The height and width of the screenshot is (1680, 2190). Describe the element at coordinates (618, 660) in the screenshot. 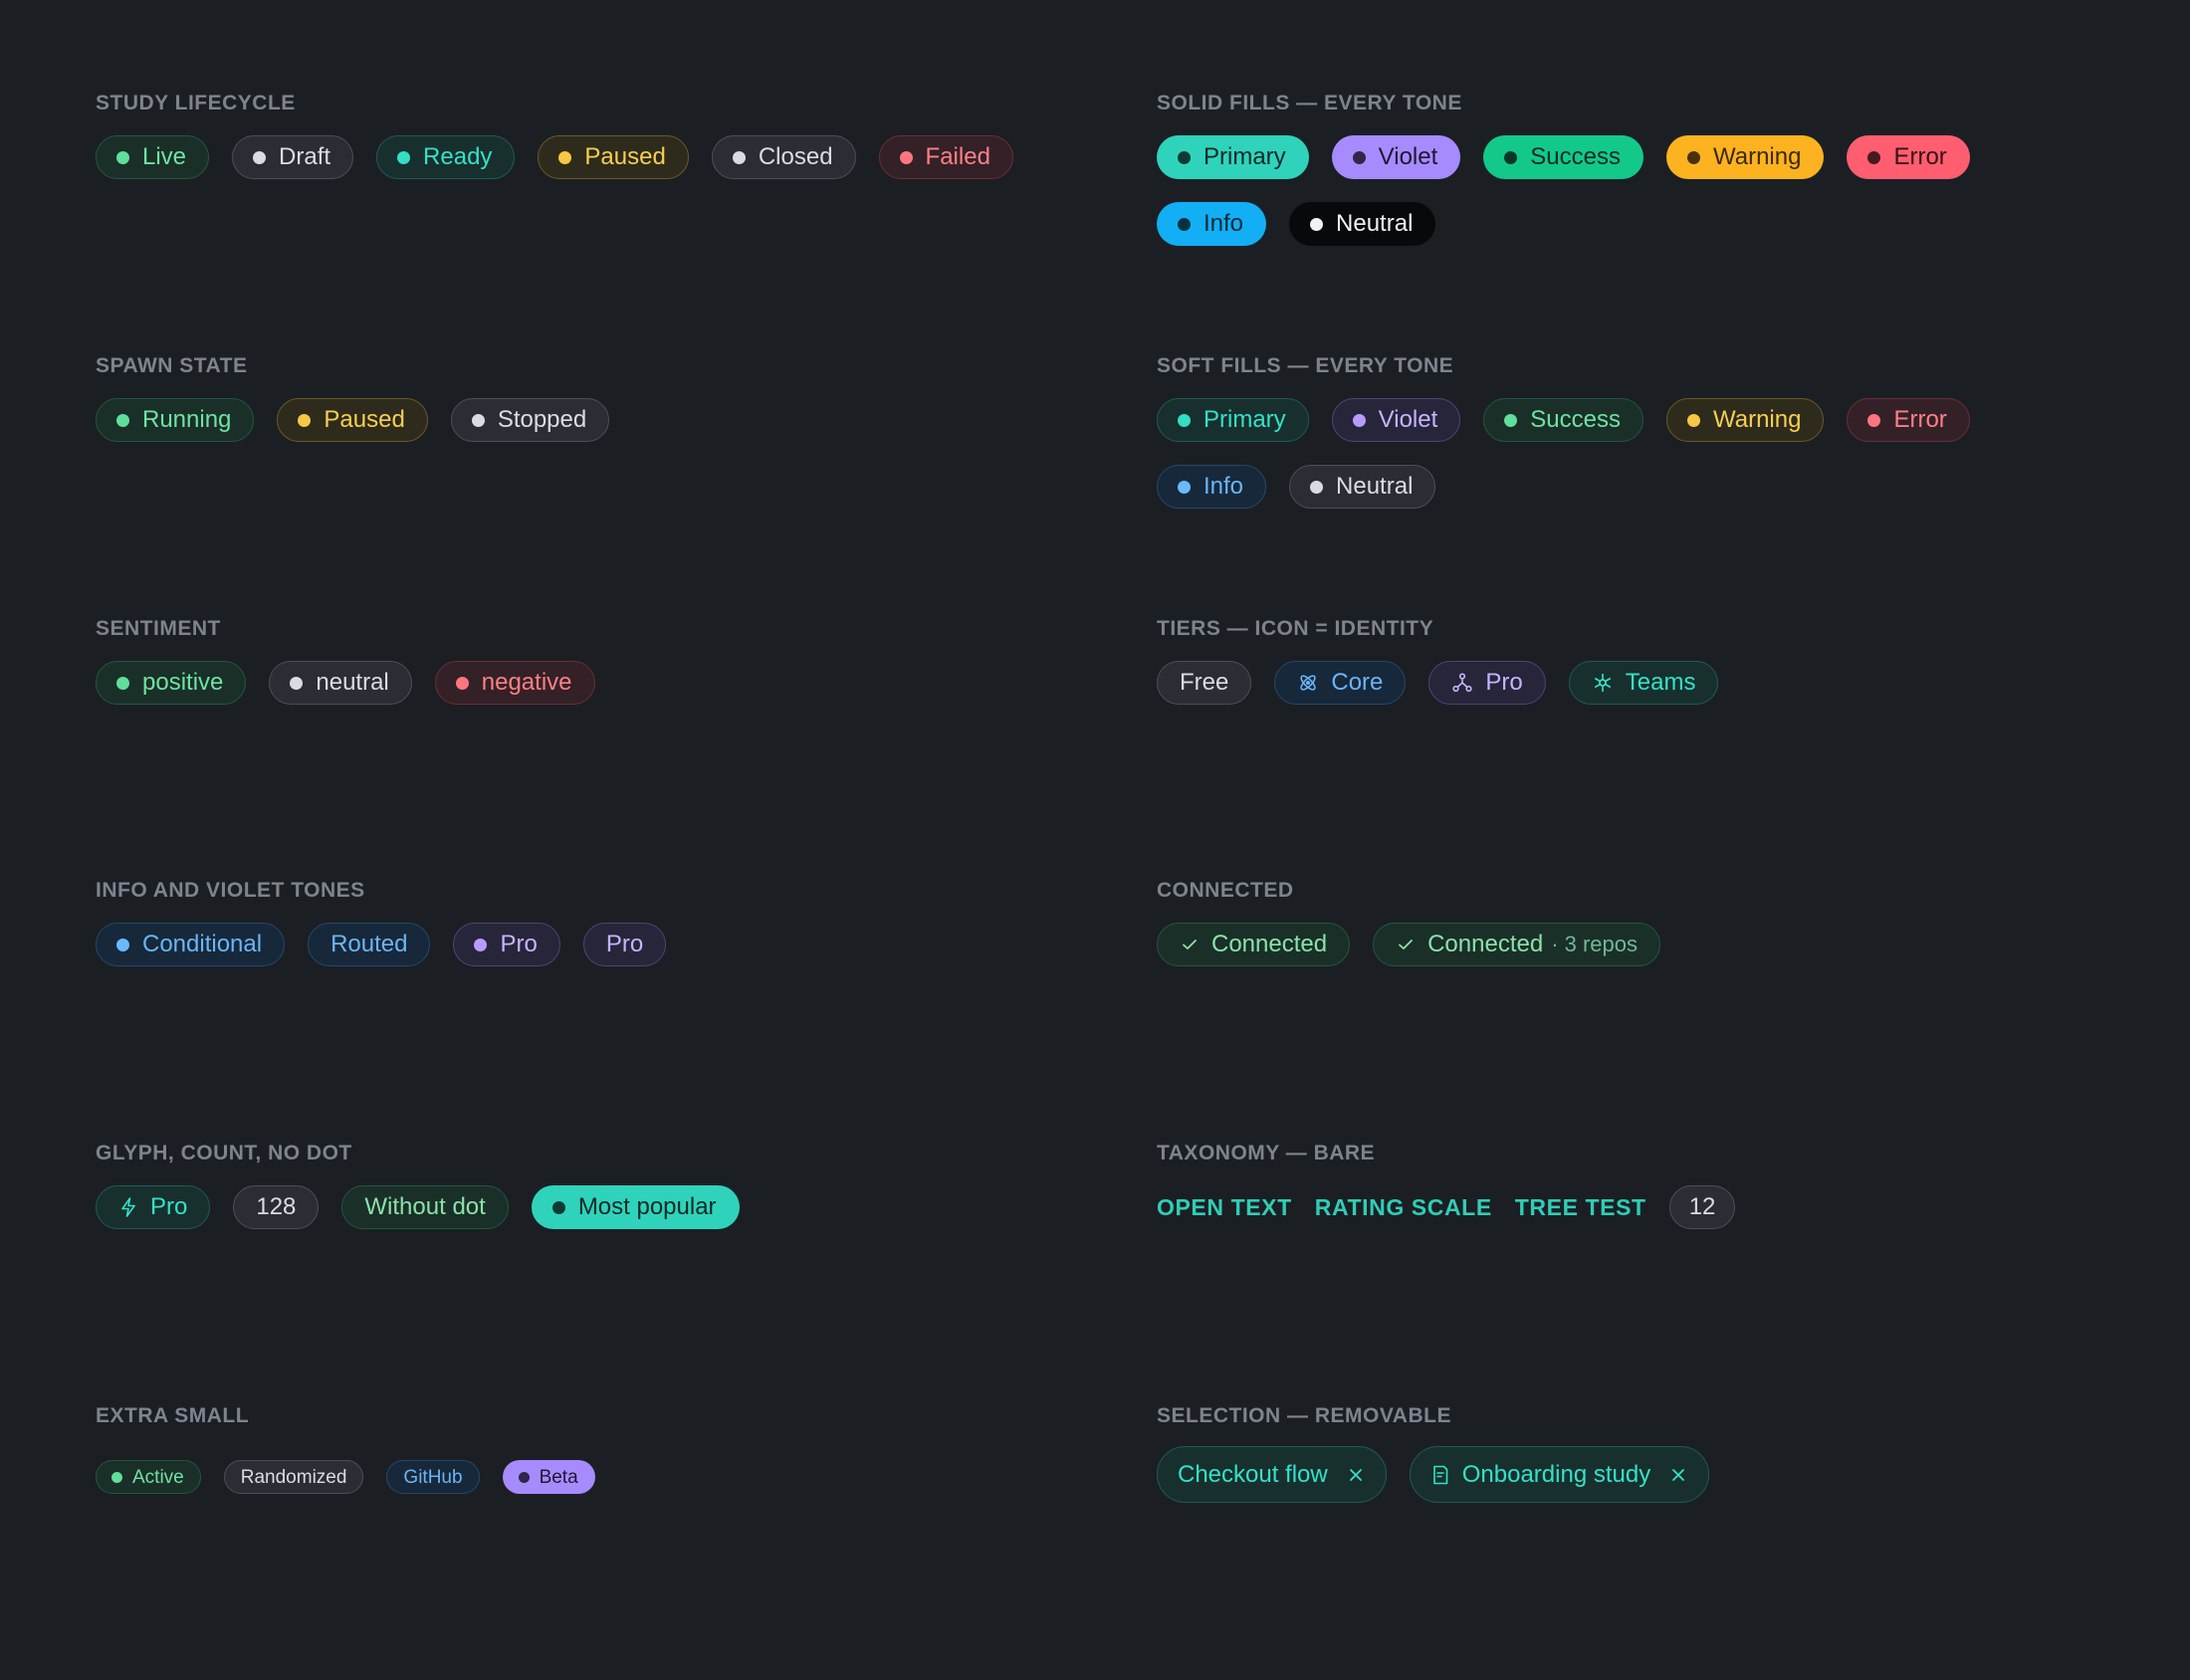

I see `section-sentiment: SENTIMENT positive neutral negative` at that location.